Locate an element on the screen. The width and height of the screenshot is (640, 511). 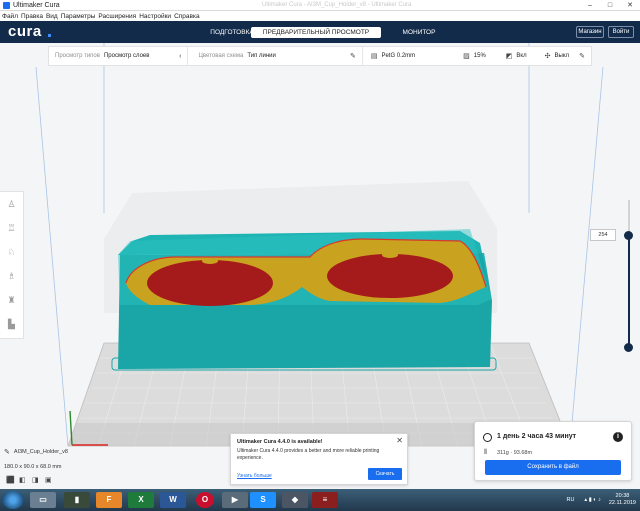
color-scheme-value: Тип линии is located at coordinates (261, 56).